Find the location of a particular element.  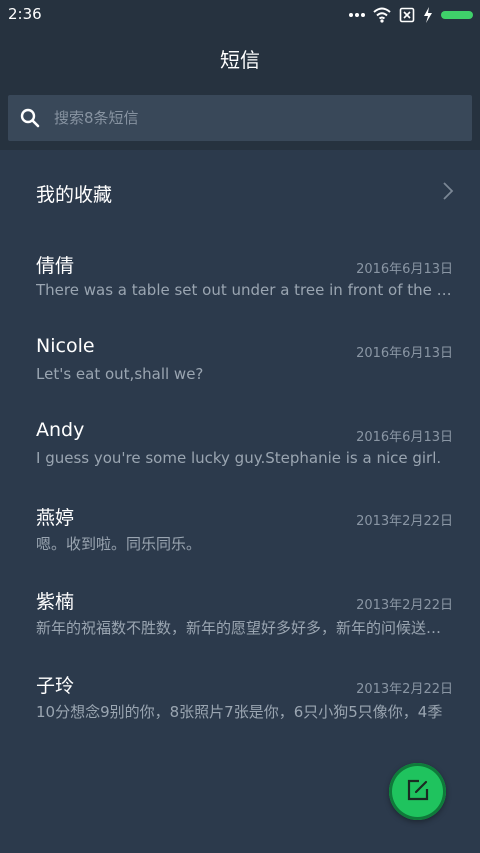

message-preview: Let's eat out,shall we? is located at coordinates (120, 374).